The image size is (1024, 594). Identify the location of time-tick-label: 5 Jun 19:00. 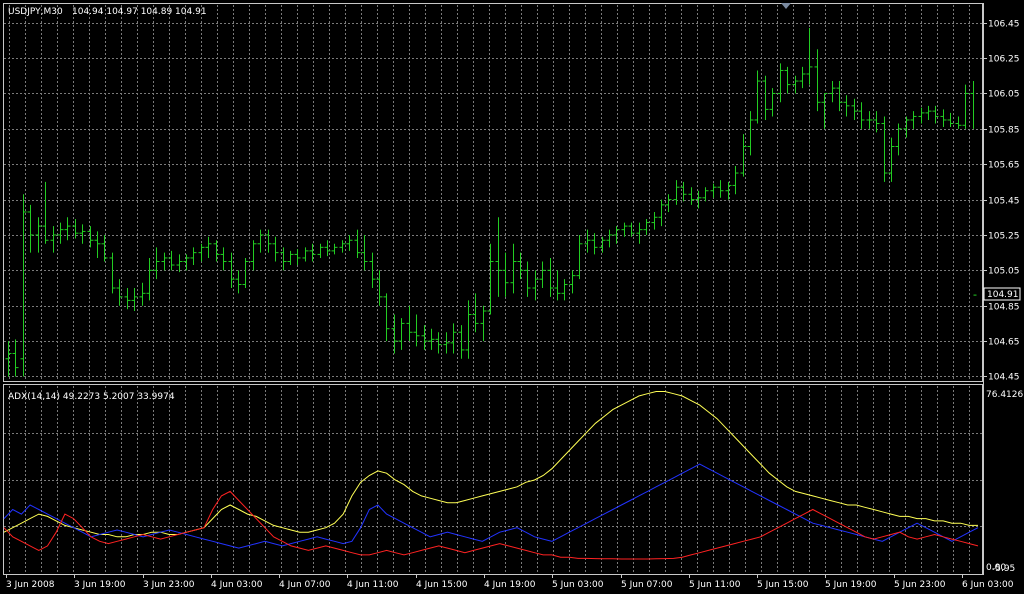
(851, 585).